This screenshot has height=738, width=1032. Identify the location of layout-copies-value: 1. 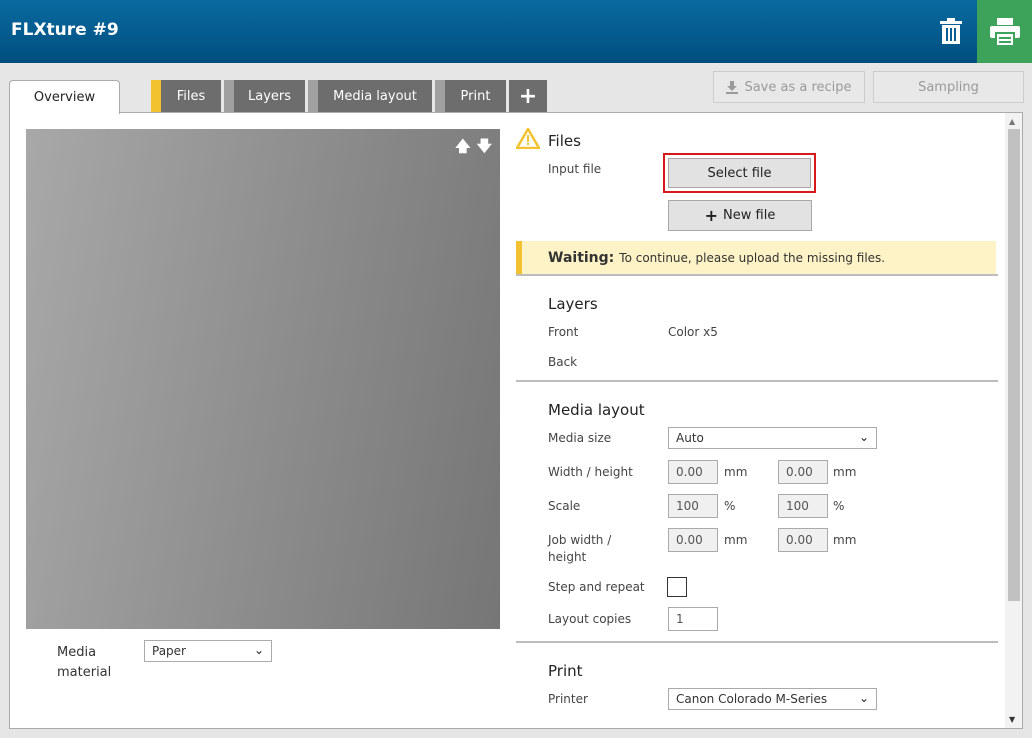
(680, 619).